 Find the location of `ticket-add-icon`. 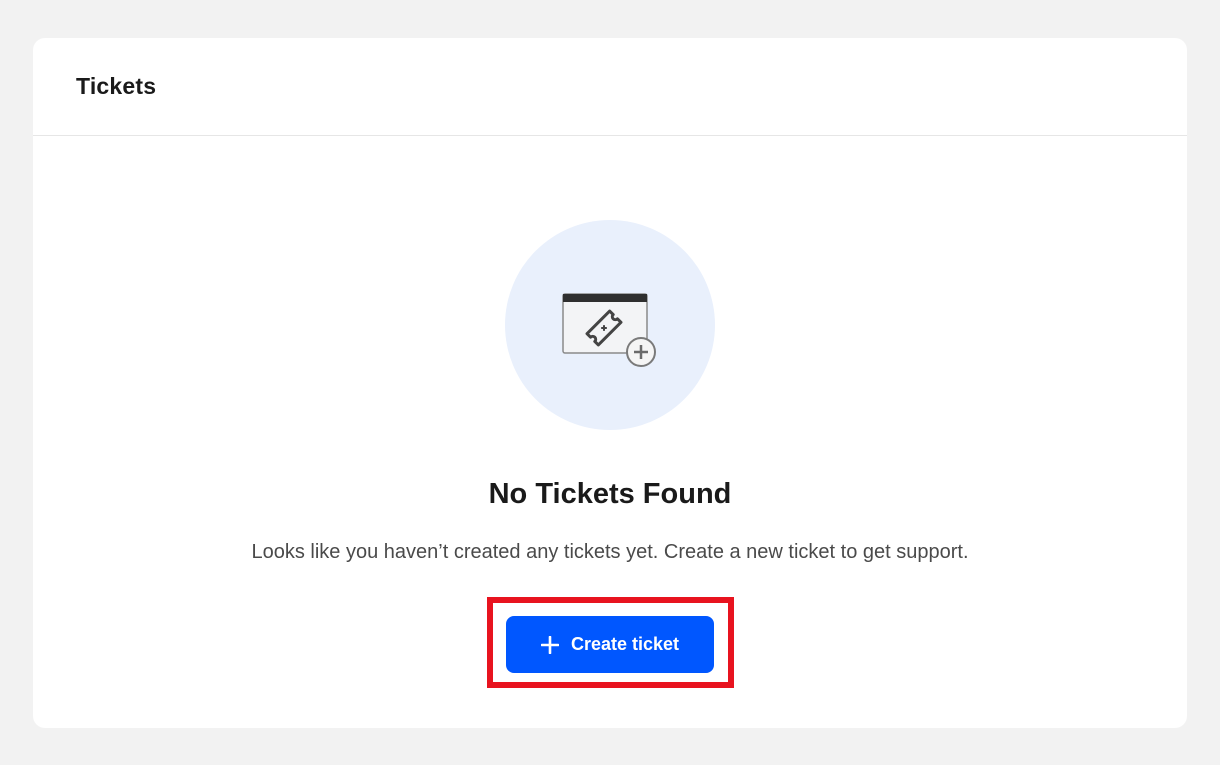

ticket-add-icon is located at coordinates (609, 330).